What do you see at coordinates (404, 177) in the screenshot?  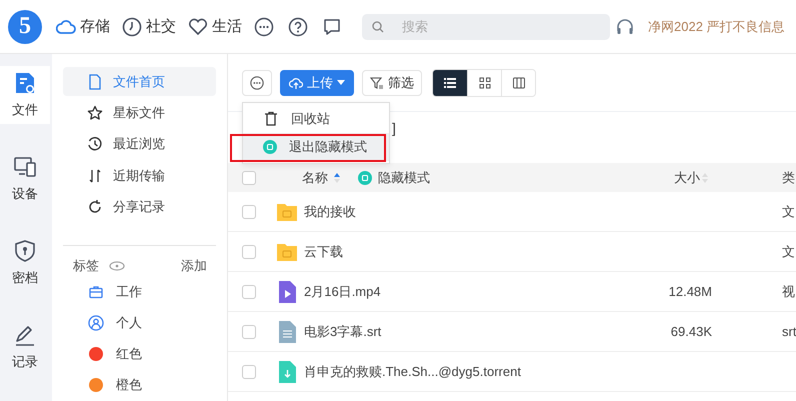 I see `column-header: 隐藏模式` at bounding box center [404, 177].